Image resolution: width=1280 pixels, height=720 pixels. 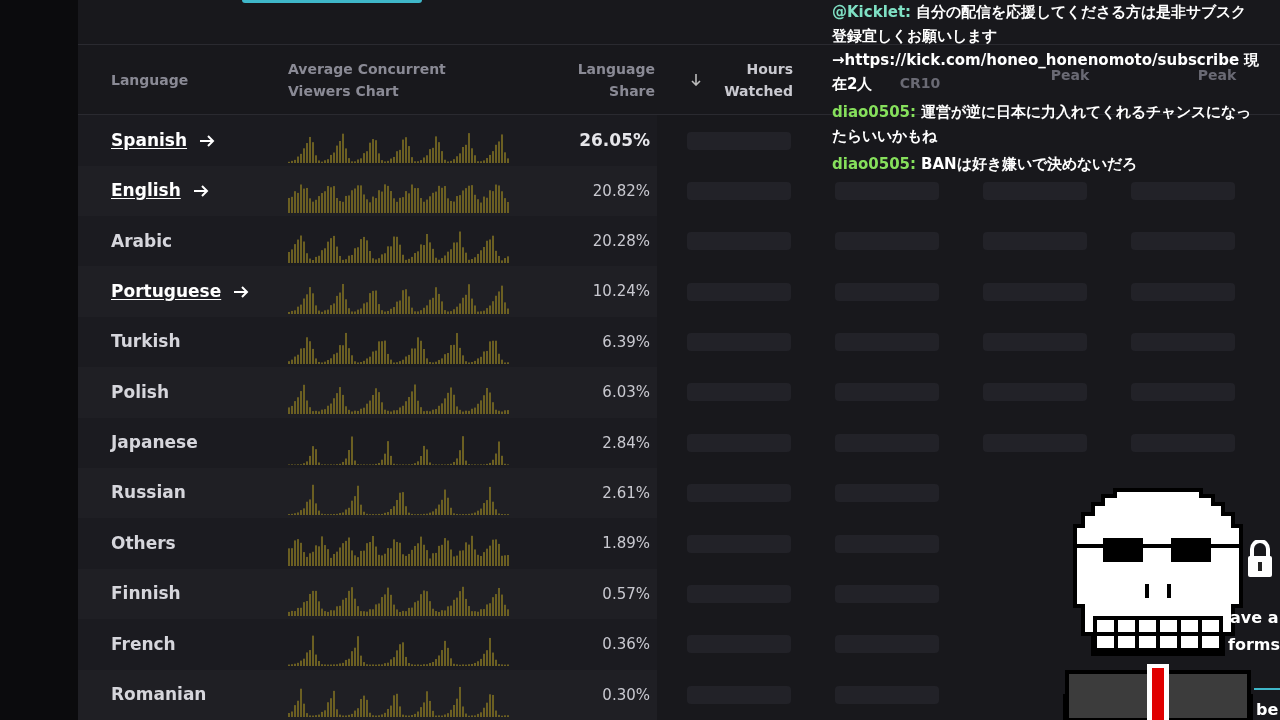 I want to click on share-value: 20.28%, so click(x=620, y=242).